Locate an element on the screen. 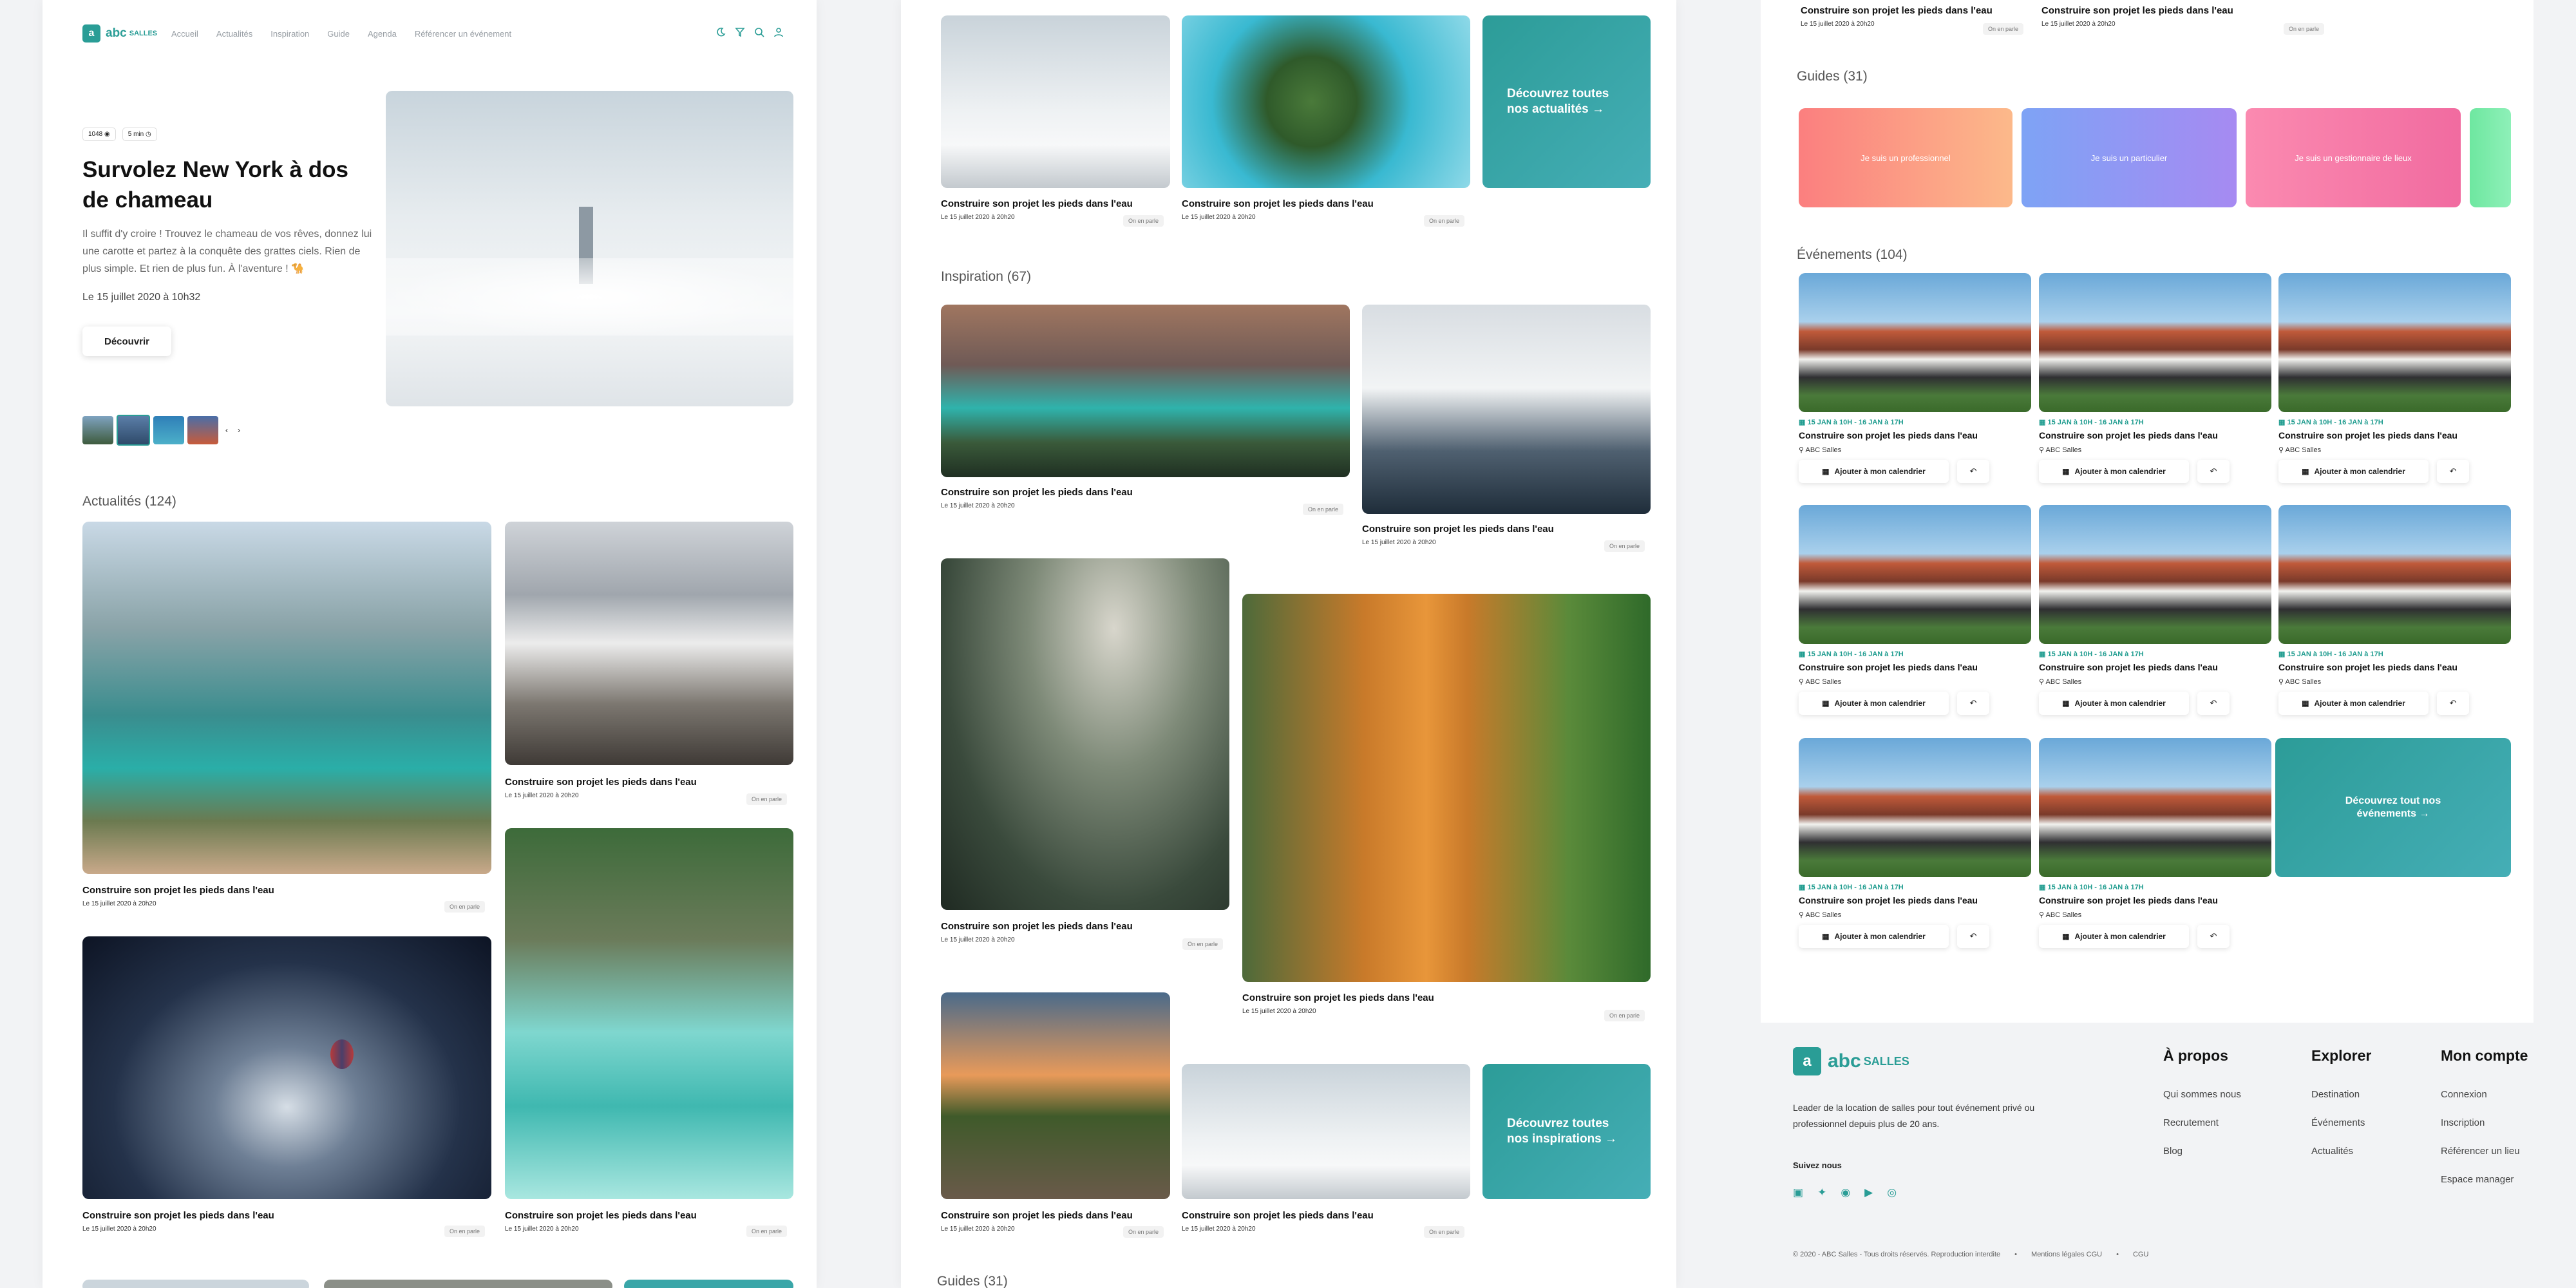  palm-image is located at coordinates (1326, 101).